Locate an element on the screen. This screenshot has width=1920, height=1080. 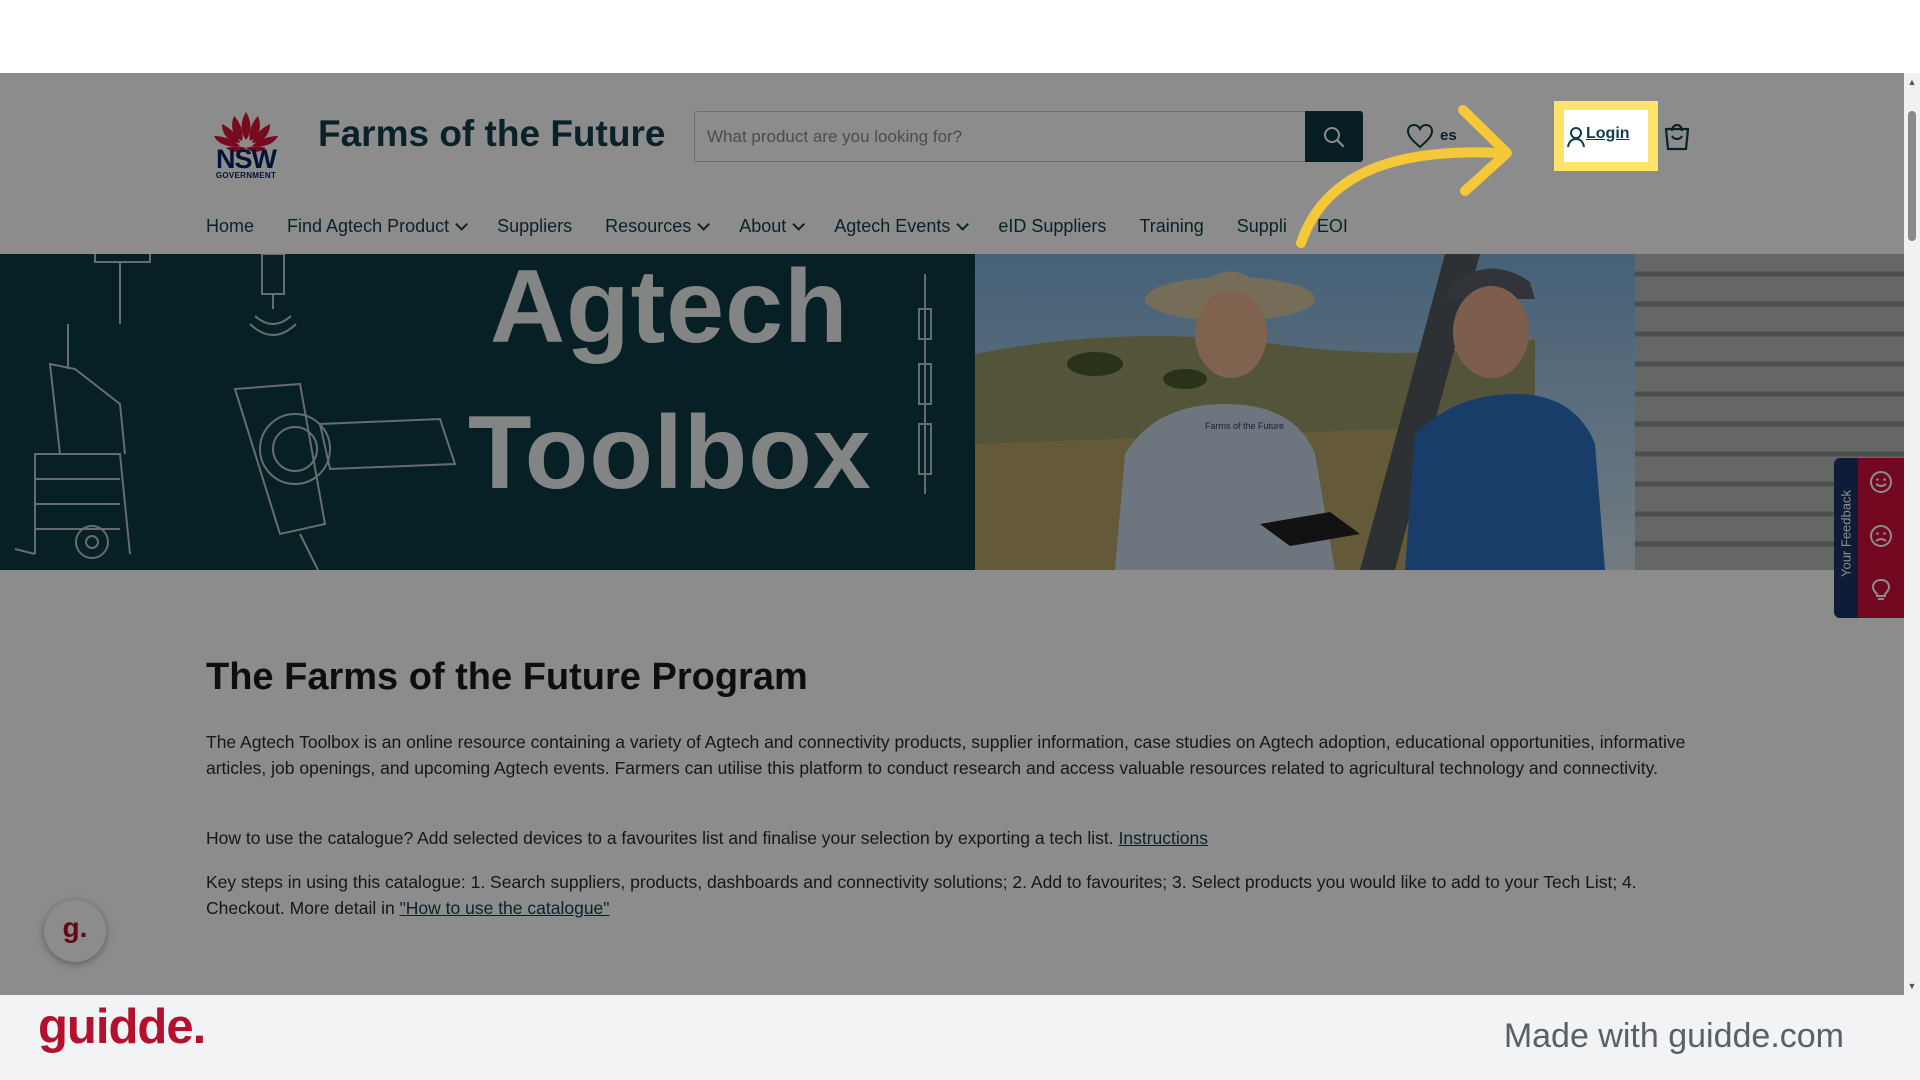
shirt-logo-text: Farms of the Future is located at coordinates (1244, 426).